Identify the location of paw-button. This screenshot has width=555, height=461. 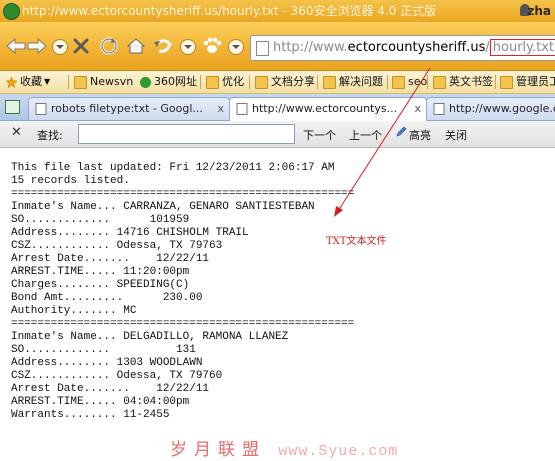
(212, 46).